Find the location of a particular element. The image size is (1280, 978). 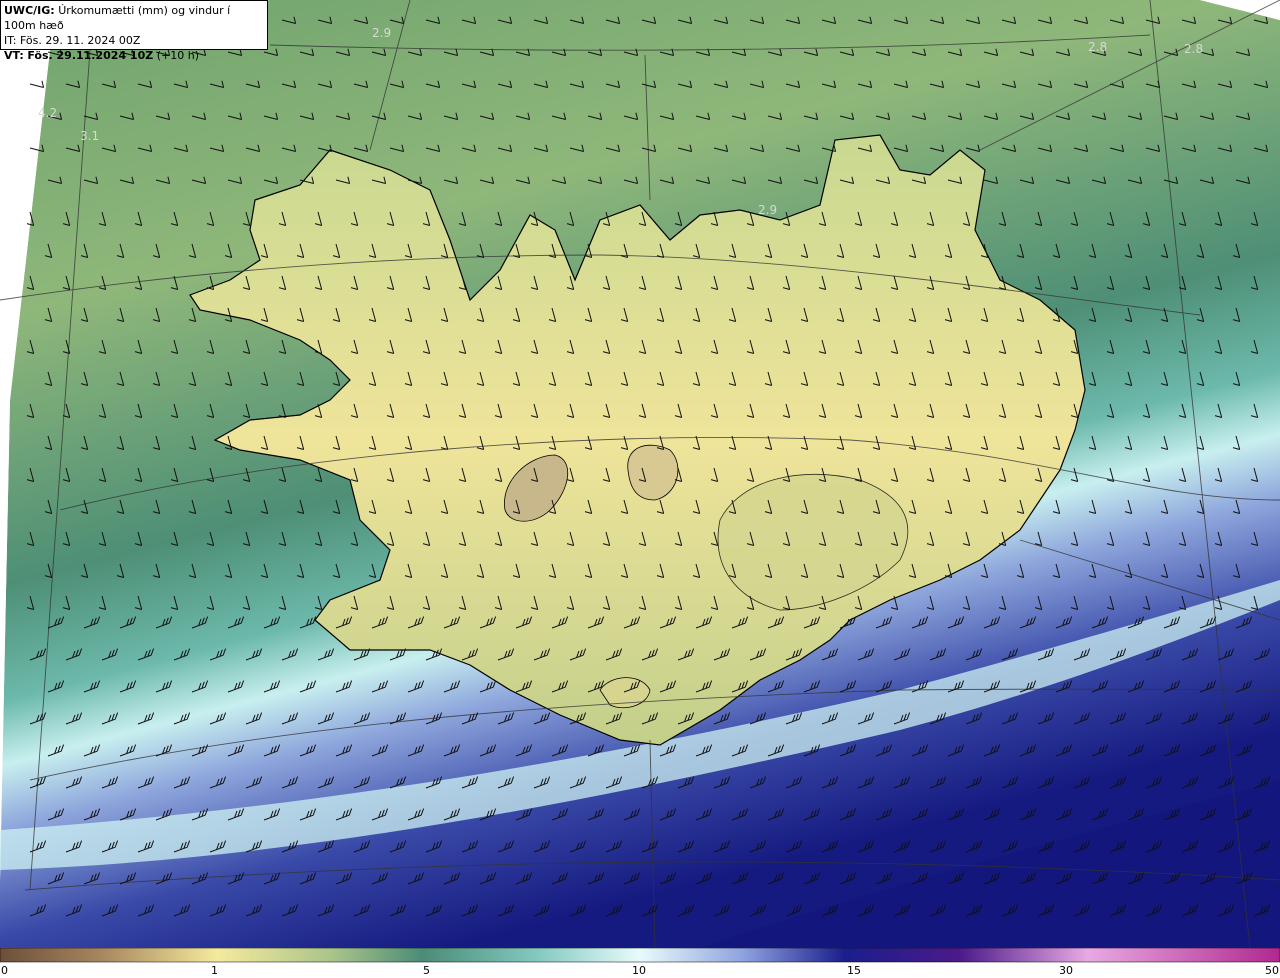

colorbar-tick: 15 is located at coordinates (854, 970).